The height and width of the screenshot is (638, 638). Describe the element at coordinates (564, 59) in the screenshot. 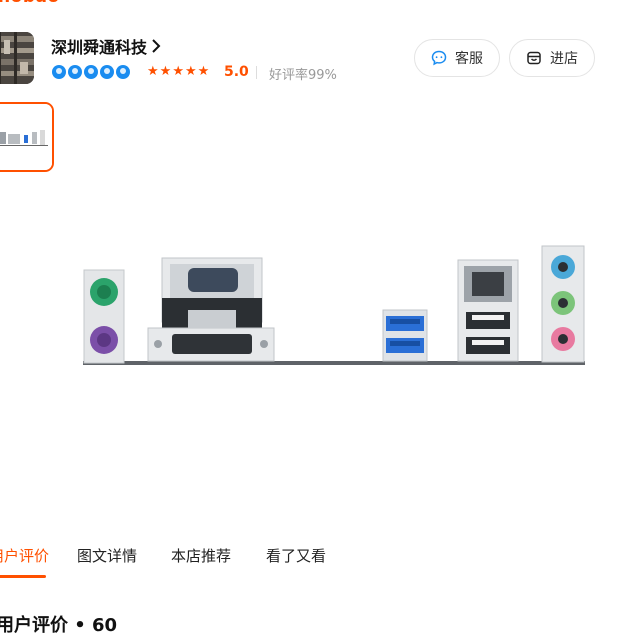

I see `enter-shop-label: 进店` at that location.